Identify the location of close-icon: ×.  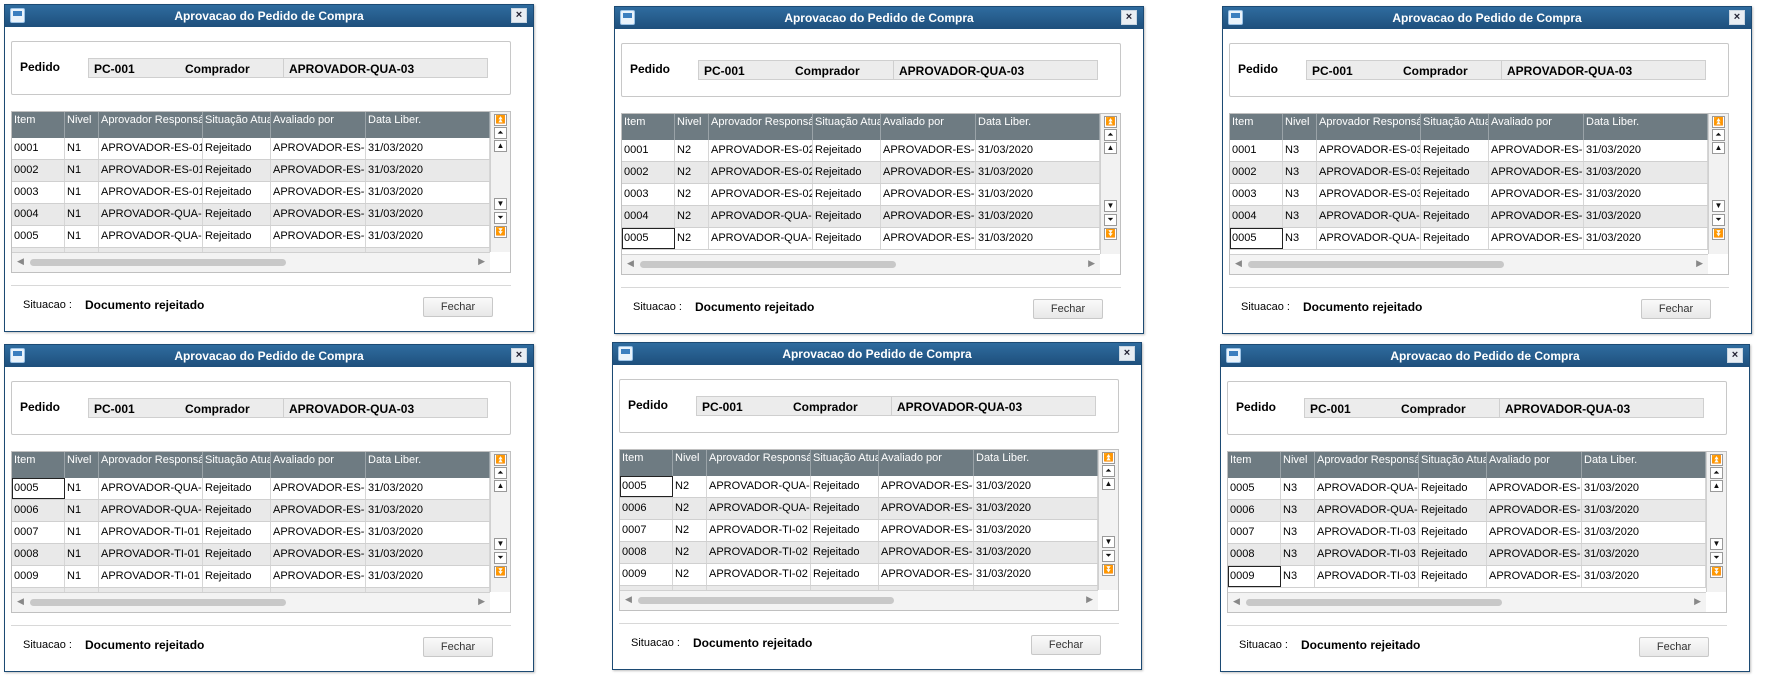
(519, 355).